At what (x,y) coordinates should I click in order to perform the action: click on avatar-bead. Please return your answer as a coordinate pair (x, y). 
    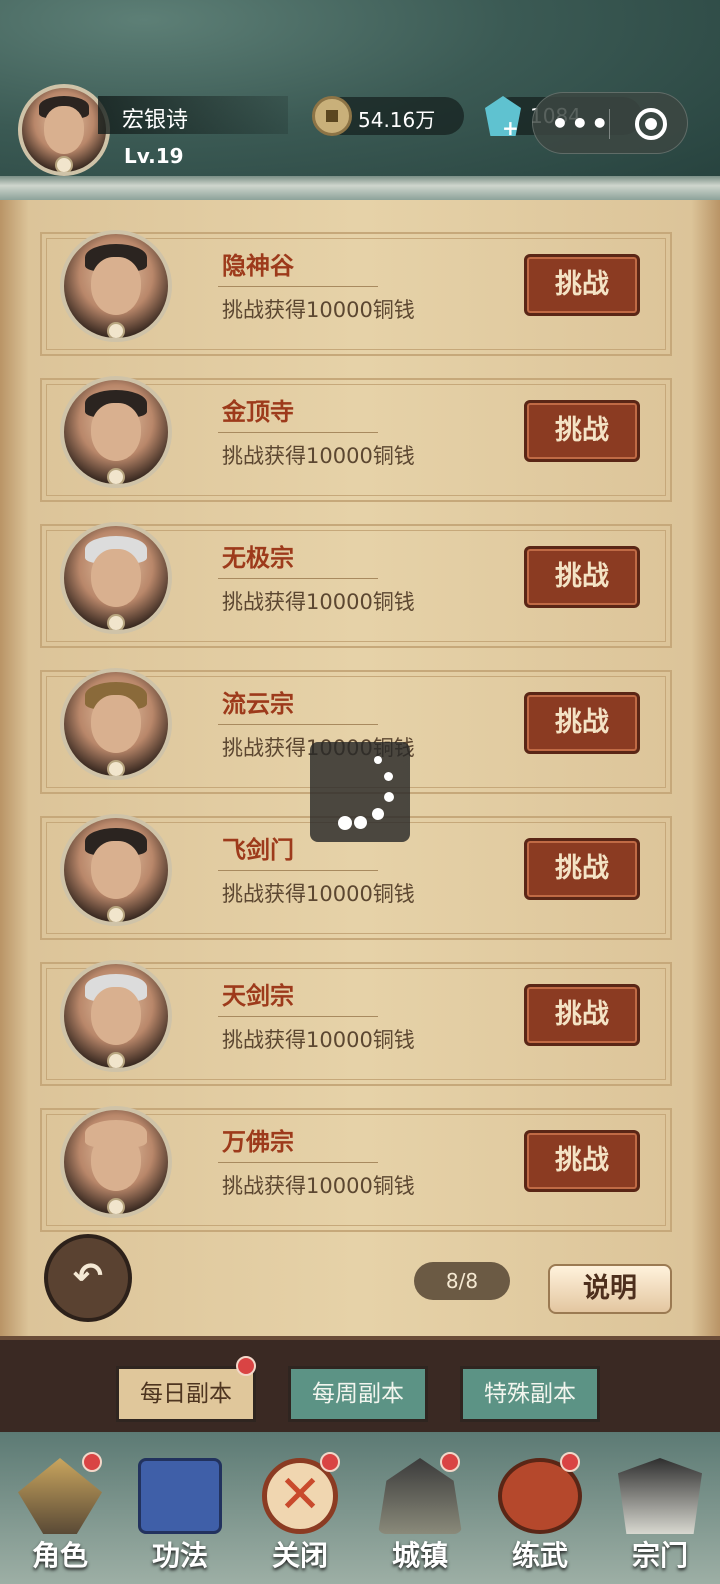
    Looking at the image, I should click on (64, 164).